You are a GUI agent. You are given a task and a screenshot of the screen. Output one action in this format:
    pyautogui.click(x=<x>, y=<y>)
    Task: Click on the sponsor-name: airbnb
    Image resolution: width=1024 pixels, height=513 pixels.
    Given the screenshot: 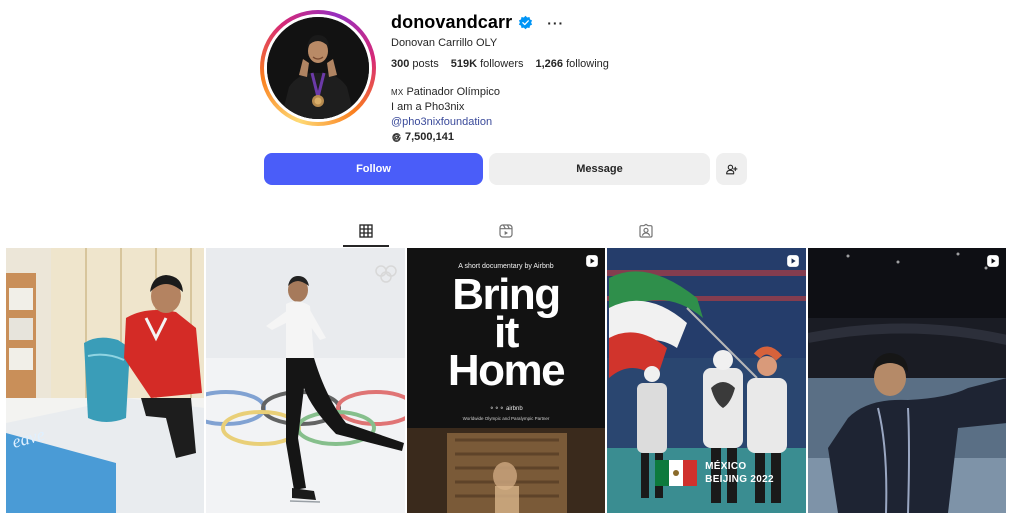 What is the action you would take?
    pyautogui.click(x=514, y=409)
    